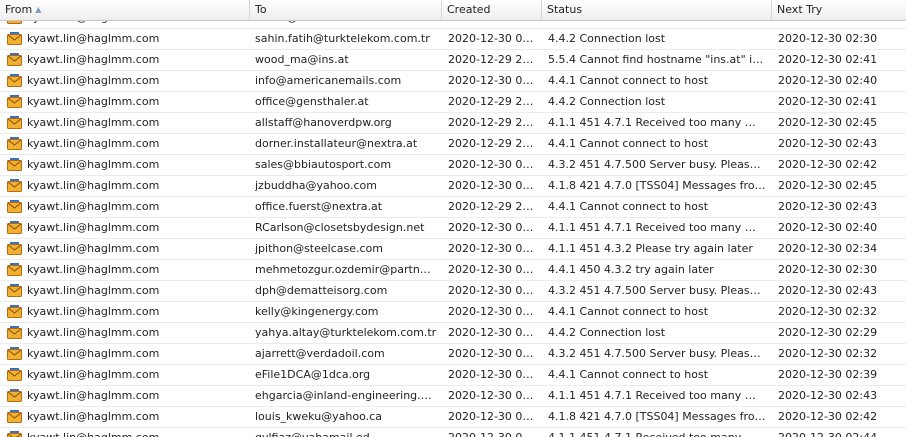  I want to click on column-header-to: To, so click(346, 10).